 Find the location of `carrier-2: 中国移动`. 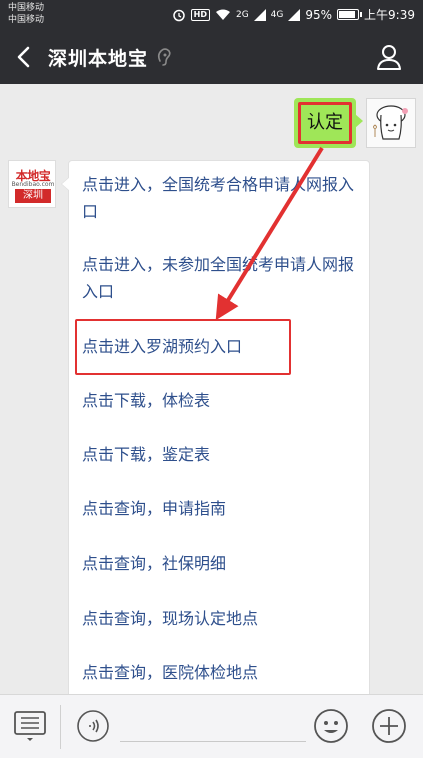

carrier-2: 中国移动 is located at coordinates (26, 20).